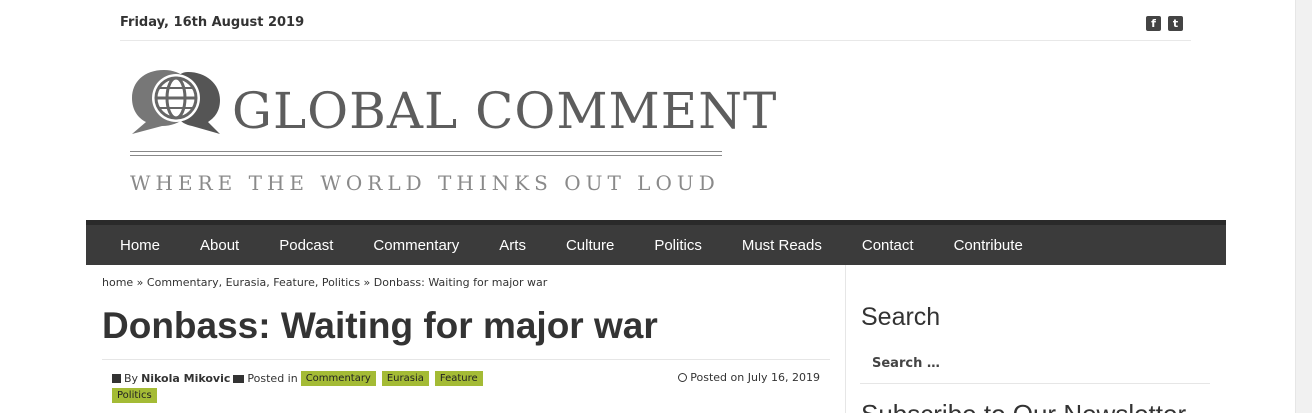 Image resolution: width=1312 pixels, height=413 pixels. I want to click on post-date: Posted on July 16, 2019, so click(749, 377).